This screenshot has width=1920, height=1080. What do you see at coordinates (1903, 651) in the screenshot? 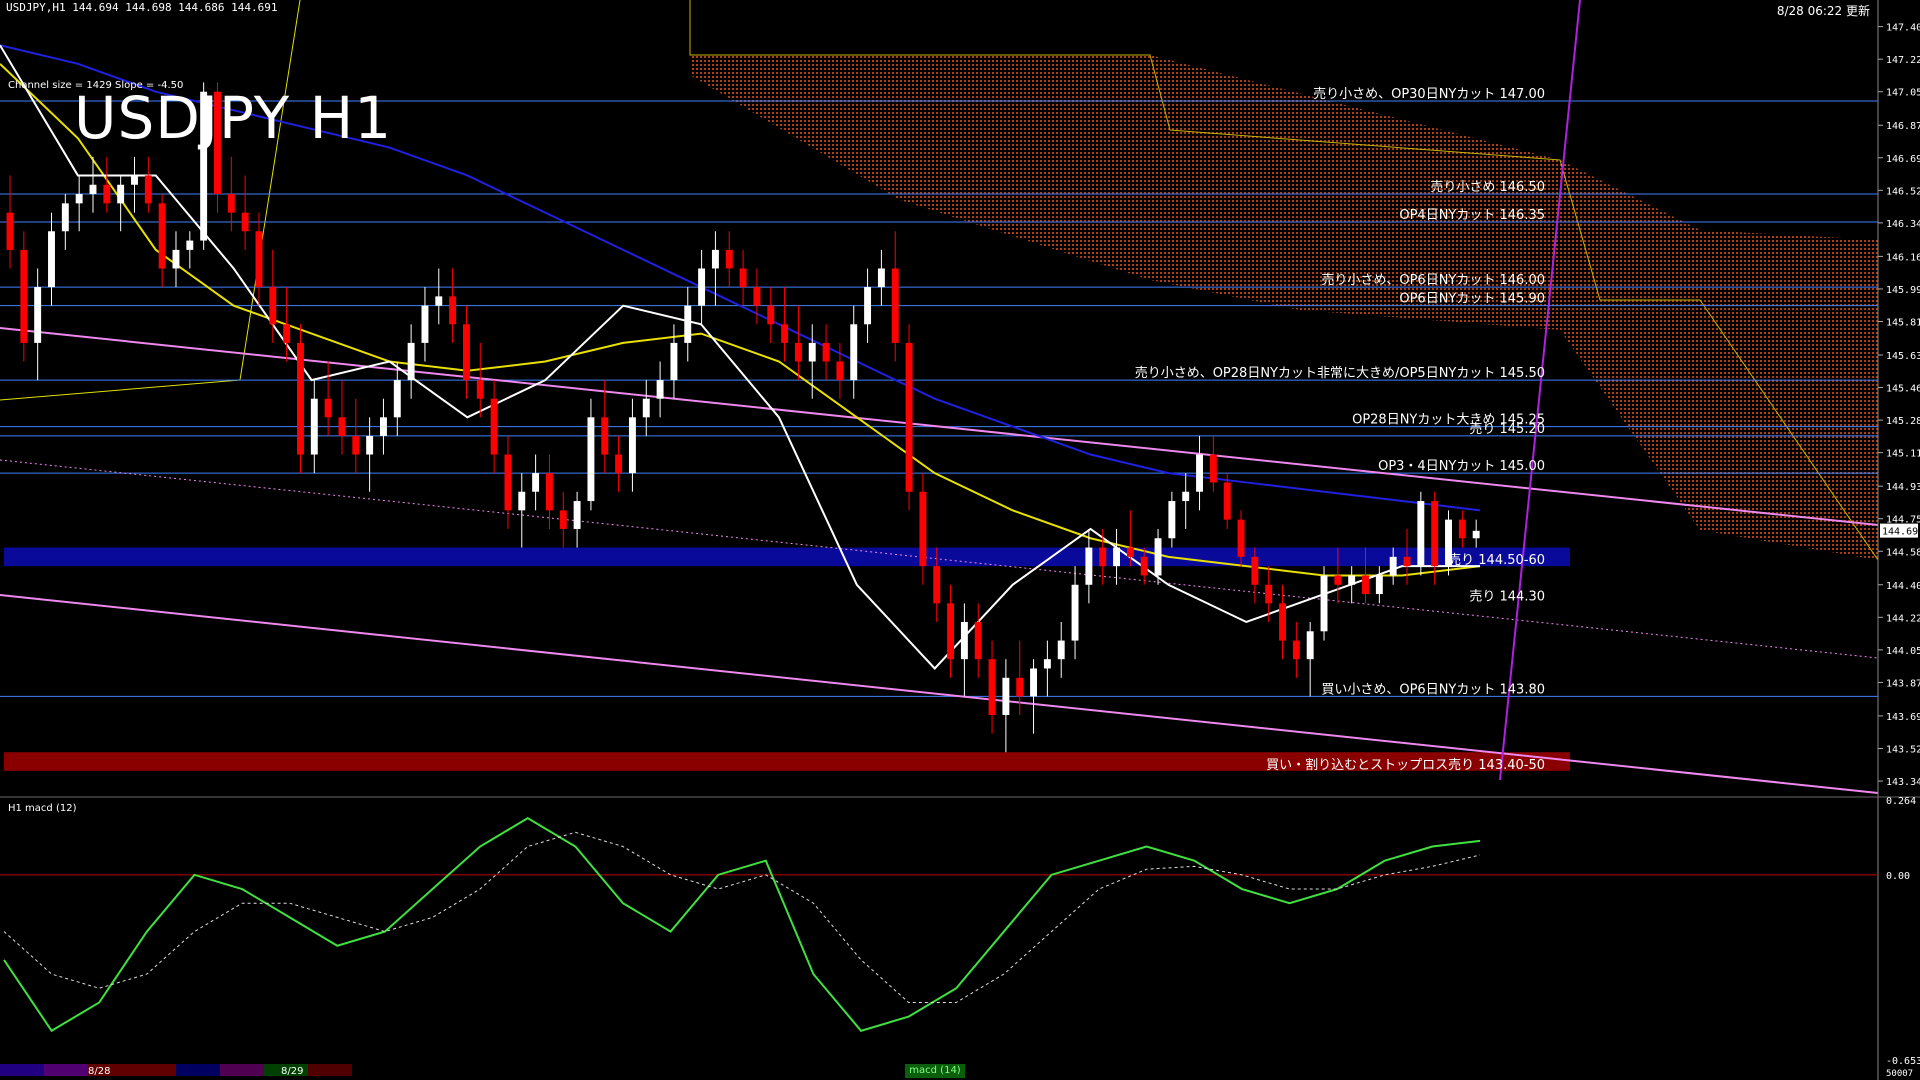
I see `y-tick-label: 144.050` at bounding box center [1903, 651].